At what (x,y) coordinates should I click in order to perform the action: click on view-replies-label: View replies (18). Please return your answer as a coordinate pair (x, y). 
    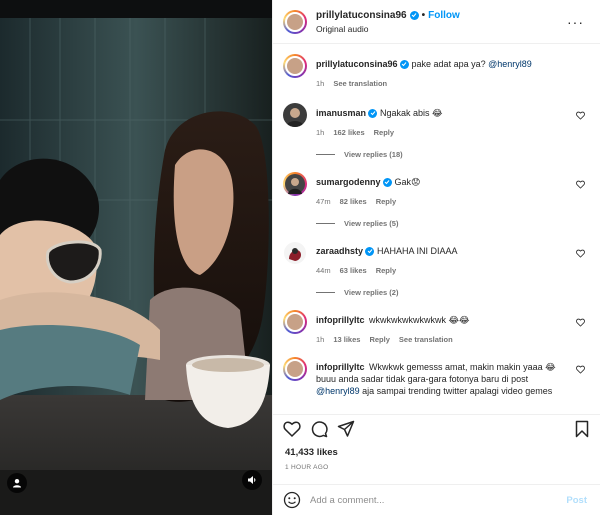
    Looking at the image, I should click on (373, 154).